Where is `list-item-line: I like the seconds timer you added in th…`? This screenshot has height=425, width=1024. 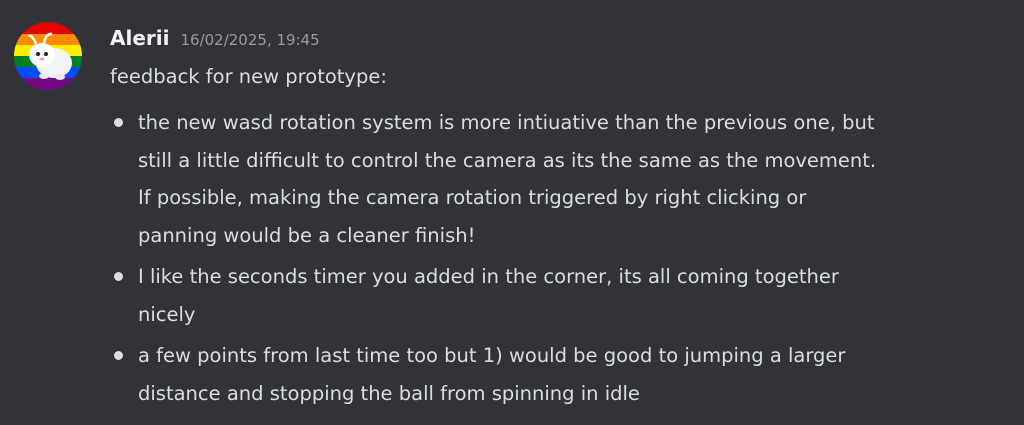 list-item-line: I like the seconds timer you added in th… is located at coordinates (488, 276).